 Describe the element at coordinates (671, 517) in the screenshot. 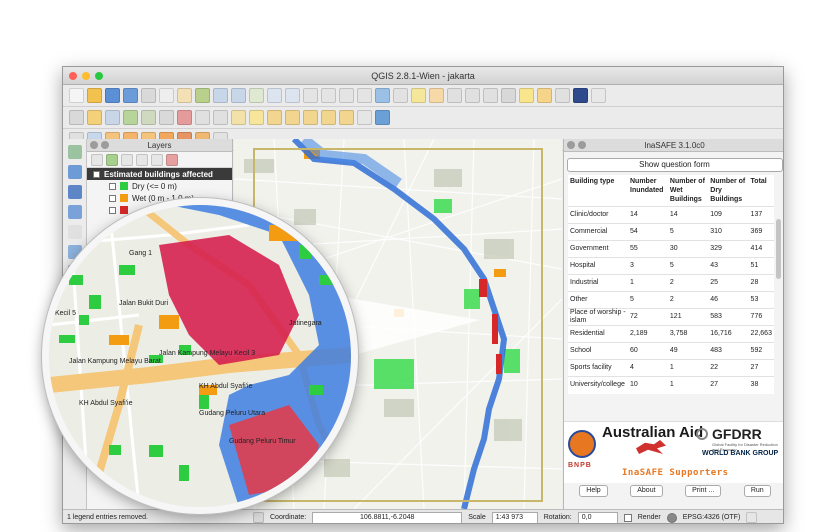

I see `crs-icon` at that location.